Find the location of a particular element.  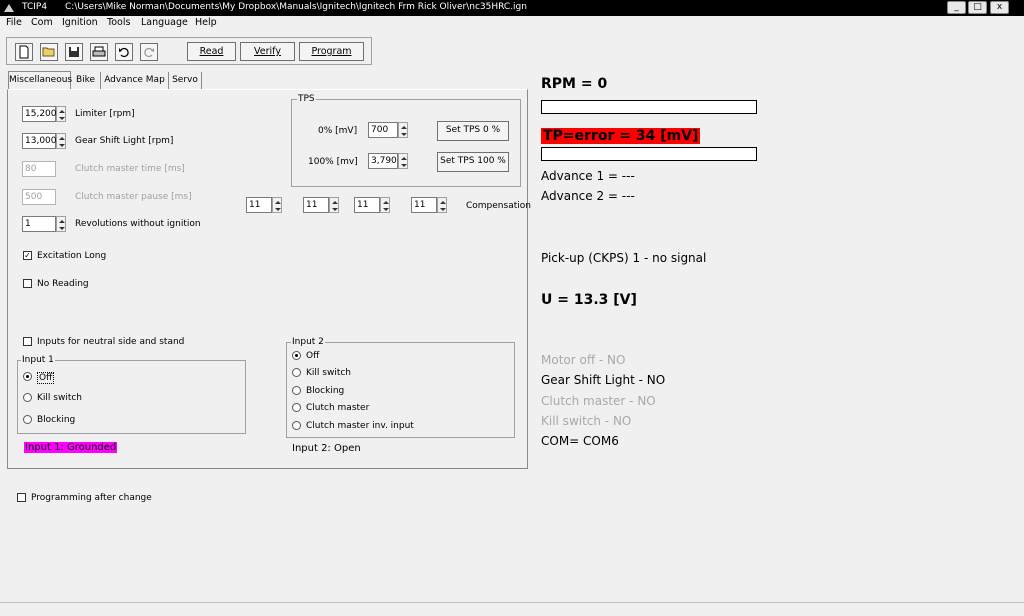

open-folder-icon is located at coordinates (49, 52).